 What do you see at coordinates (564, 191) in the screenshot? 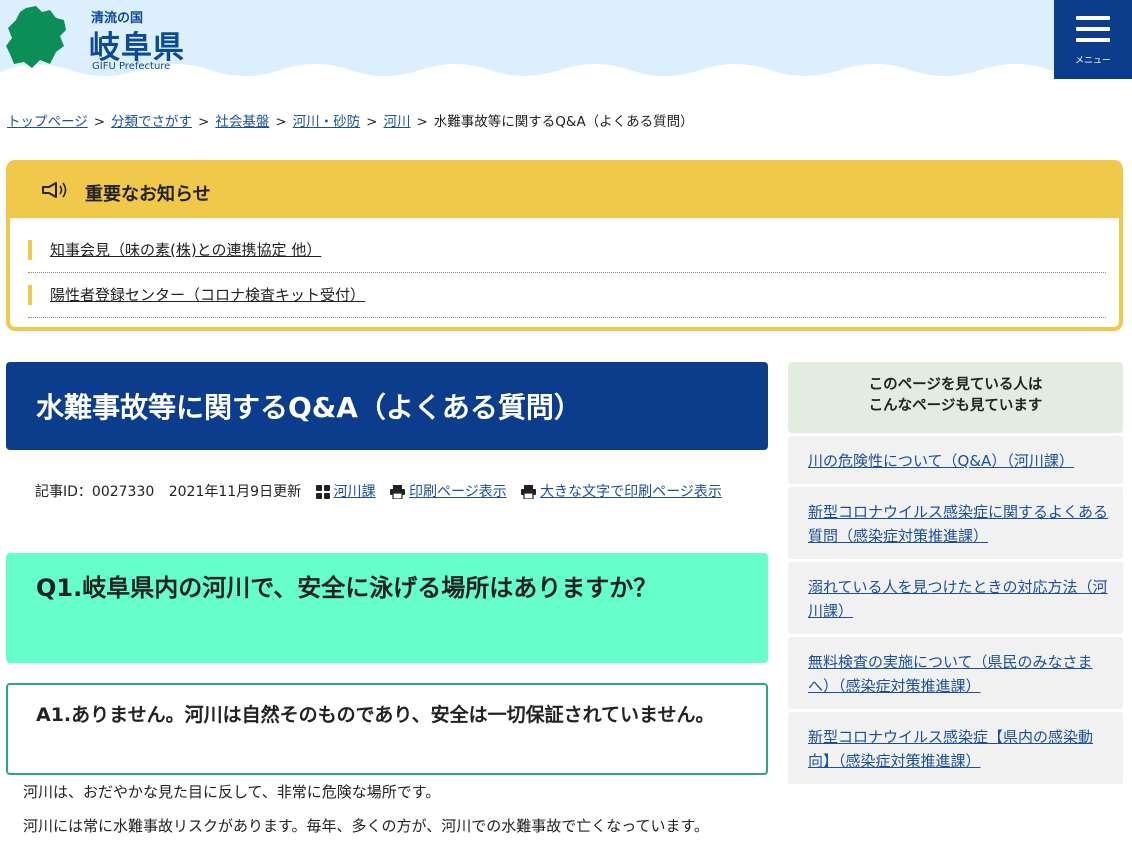
I see `notice-header: 重要なお知らせ` at bounding box center [564, 191].